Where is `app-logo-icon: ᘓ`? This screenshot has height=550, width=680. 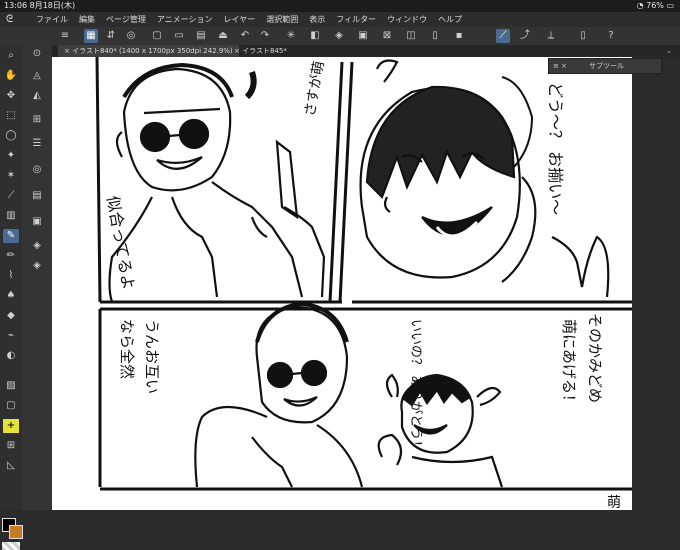
app-logo-icon: ᘓ is located at coordinates (12, 19).